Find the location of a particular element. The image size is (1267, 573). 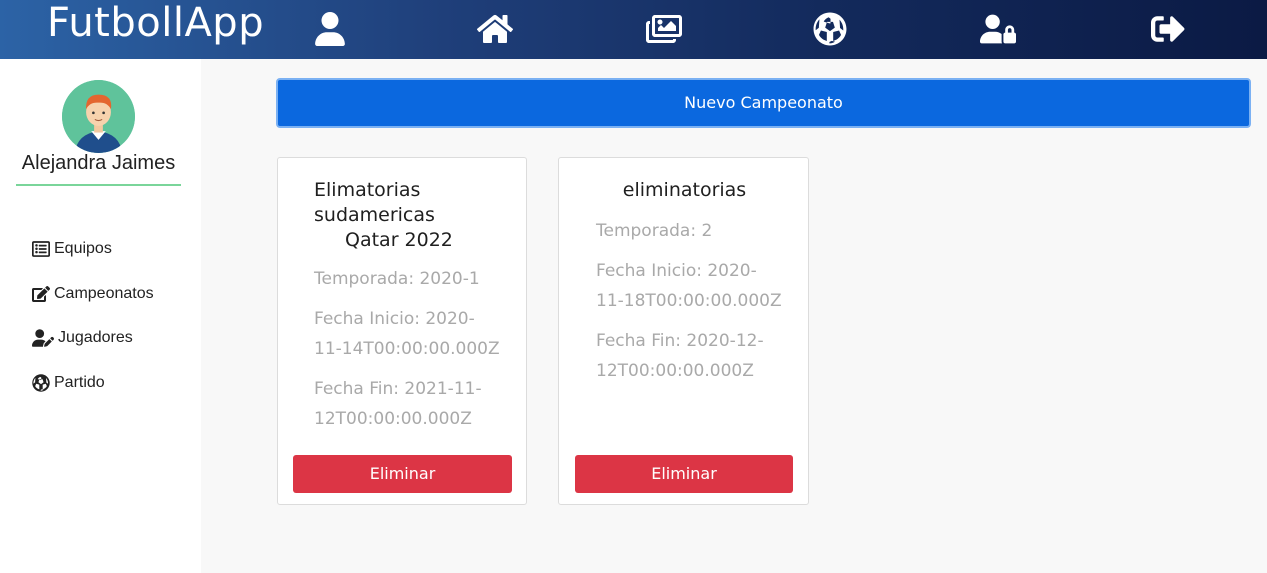

new-championship-button: Nuevo Campeonato is located at coordinates (763, 103).